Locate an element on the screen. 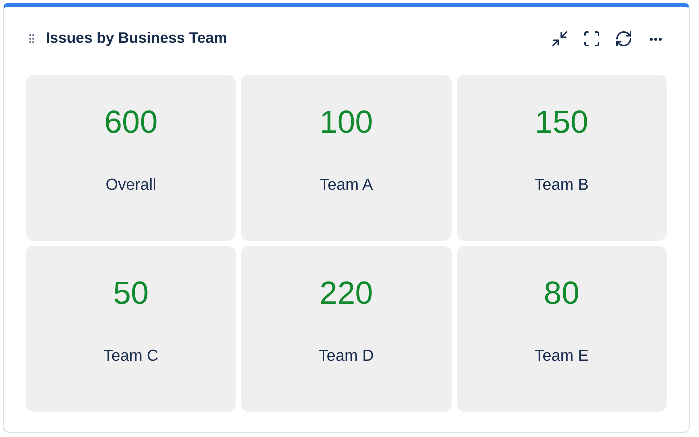 The image size is (699, 437). fullscreen-icon is located at coordinates (592, 39).